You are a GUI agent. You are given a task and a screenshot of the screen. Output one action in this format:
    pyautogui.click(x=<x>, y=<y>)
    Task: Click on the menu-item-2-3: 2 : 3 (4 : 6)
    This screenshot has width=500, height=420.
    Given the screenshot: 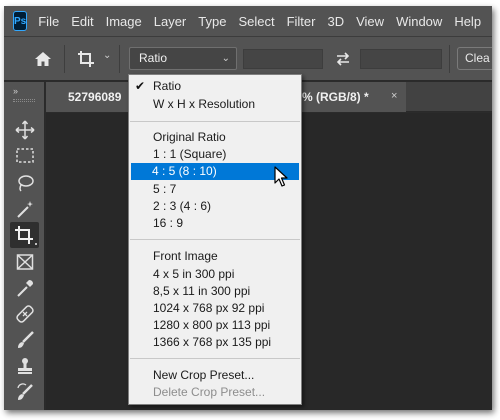 What is the action you would take?
    pyautogui.click(x=182, y=206)
    